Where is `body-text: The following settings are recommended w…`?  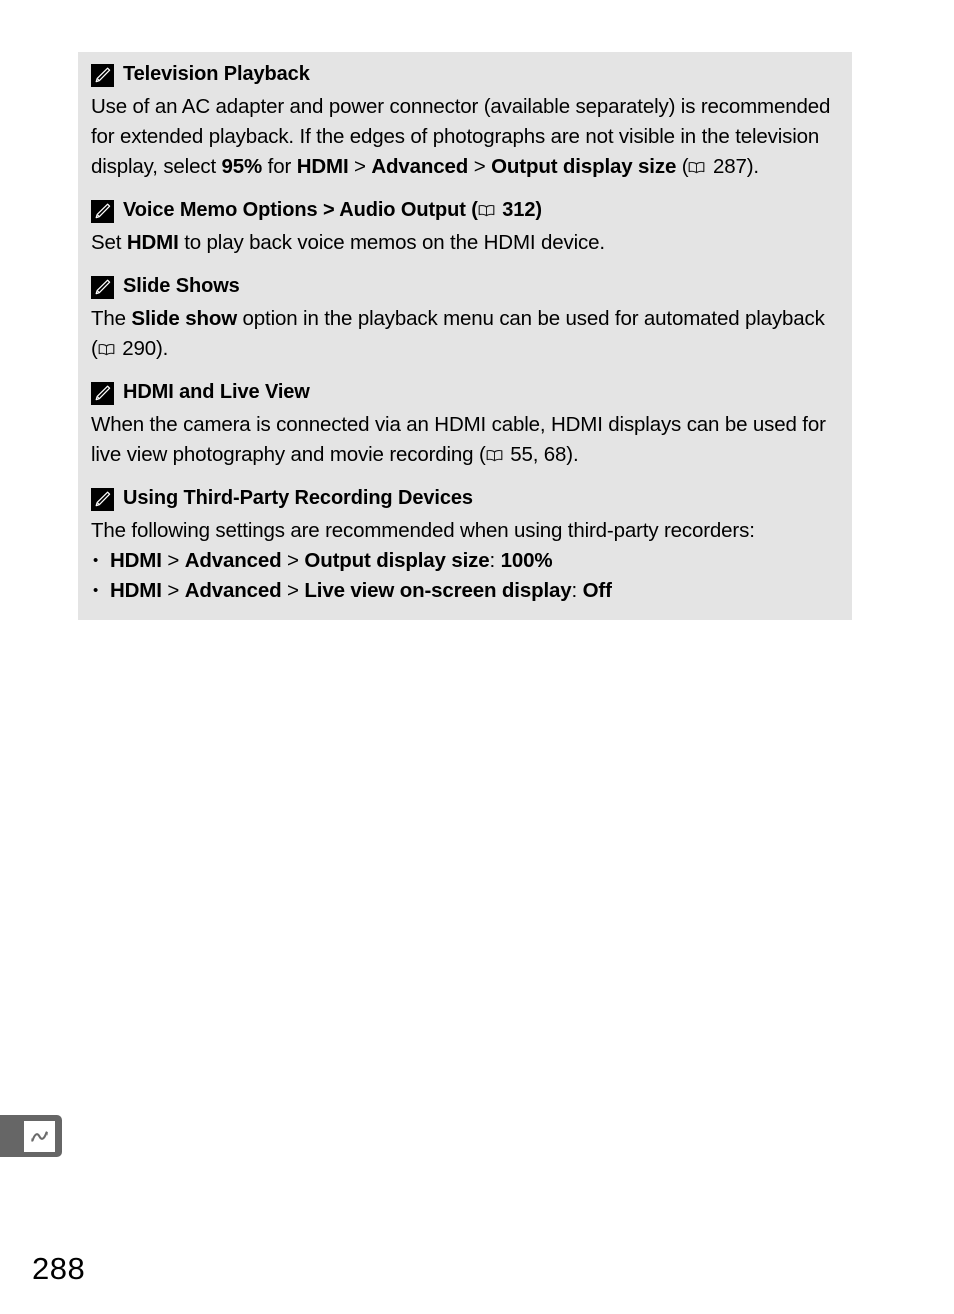 body-text: The following settings are recommended w… is located at coordinates (423, 530).